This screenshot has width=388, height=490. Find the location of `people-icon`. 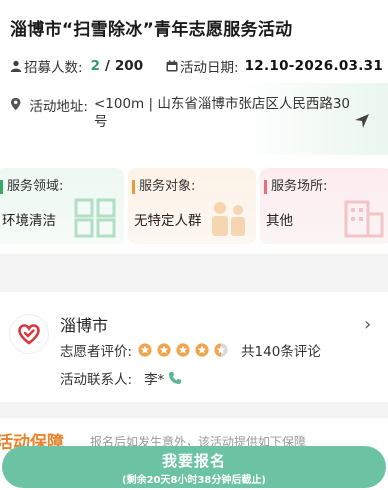

people-icon is located at coordinates (228, 219).